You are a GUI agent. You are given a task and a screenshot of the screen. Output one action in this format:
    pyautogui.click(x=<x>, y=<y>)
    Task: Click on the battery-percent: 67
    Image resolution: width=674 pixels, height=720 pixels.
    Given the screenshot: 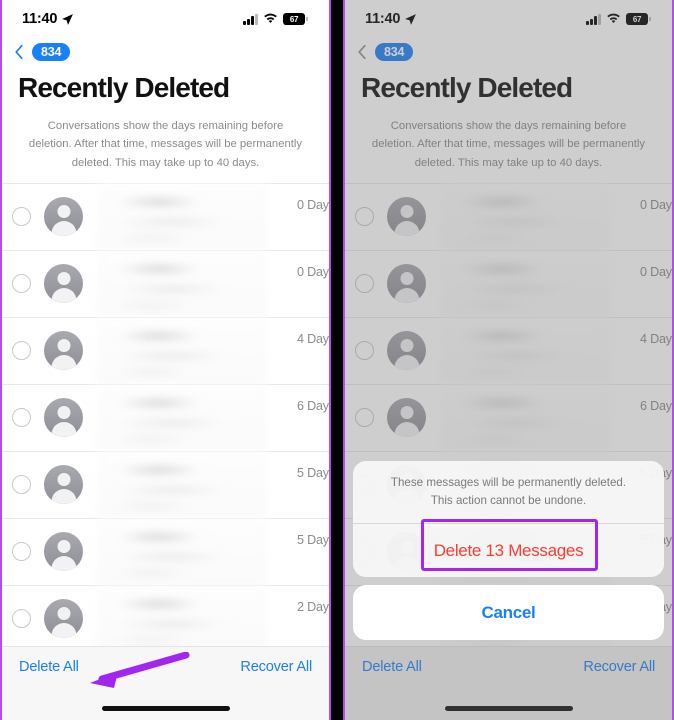 What is the action you would take?
    pyautogui.click(x=294, y=19)
    